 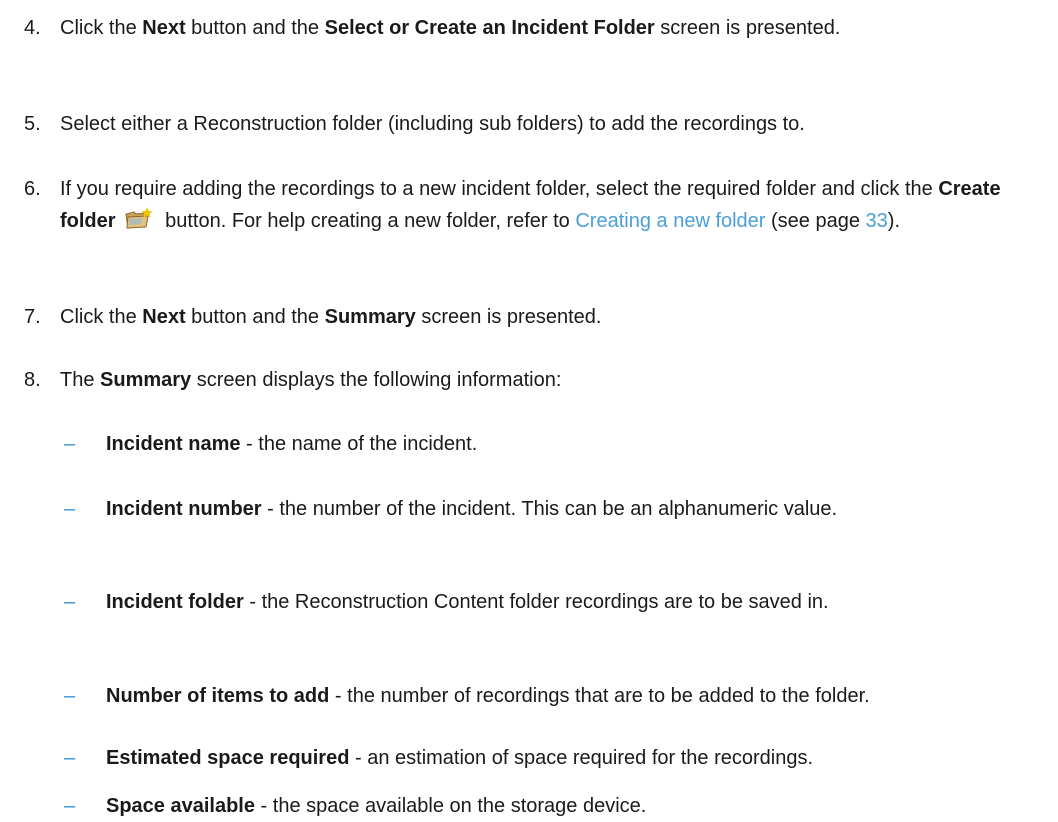 What do you see at coordinates (173, 444) in the screenshot?
I see `term: Incident name` at bounding box center [173, 444].